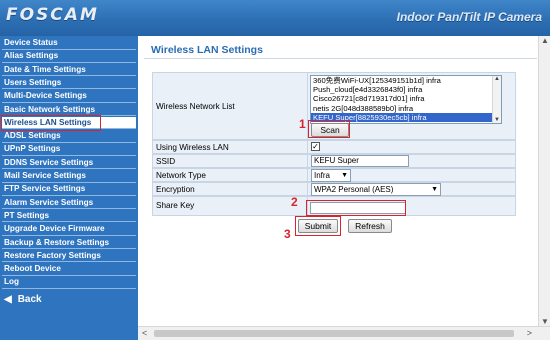 This screenshot has height=340, width=550. What do you see at coordinates (207, 50) in the screenshot?
I see `page-title: Wireless LAN Settings` at bounding box center [207, 50].